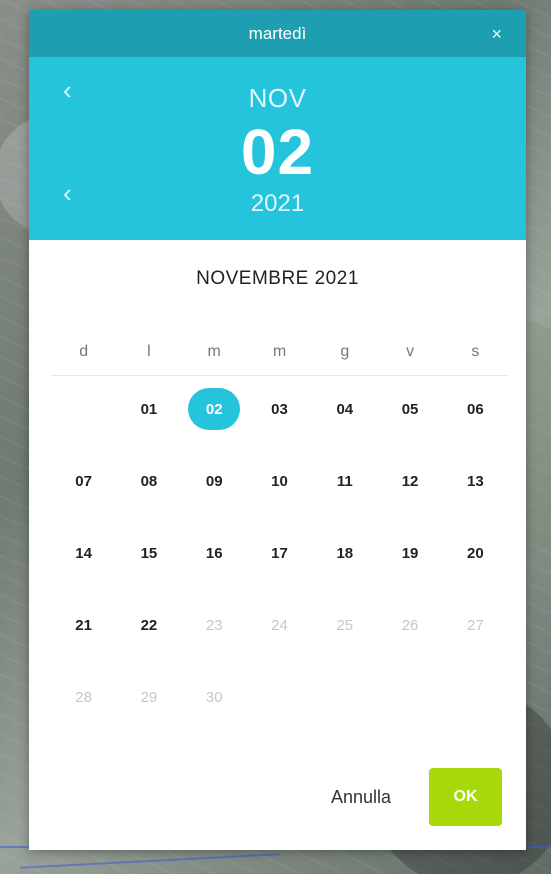 The height and width of the screenshot is (874, 551). Describe the element at coordinates (279, 553) in the screenshot. I see `day-button: 17` at that location.